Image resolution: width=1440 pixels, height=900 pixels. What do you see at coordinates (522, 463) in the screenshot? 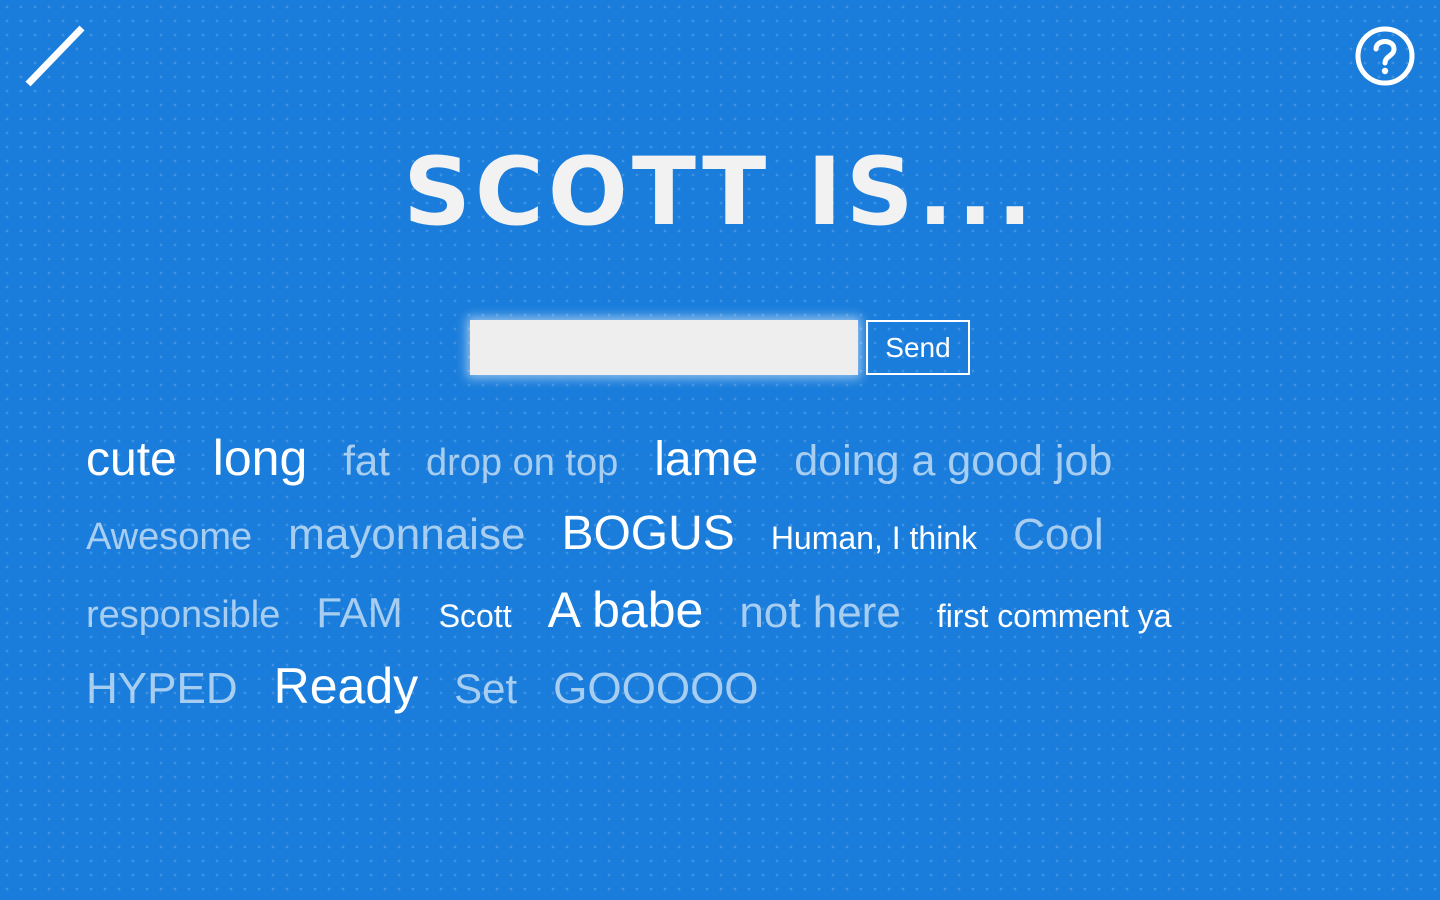
I see `word-item: drop on top` at bounding box center [522, 463].